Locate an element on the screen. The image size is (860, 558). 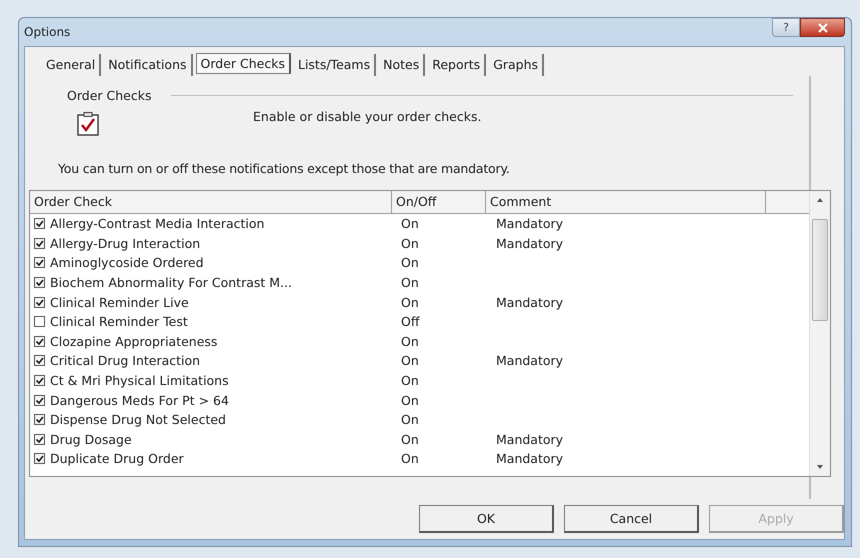
up-arrow-icon is located at coordinates (820, 200).